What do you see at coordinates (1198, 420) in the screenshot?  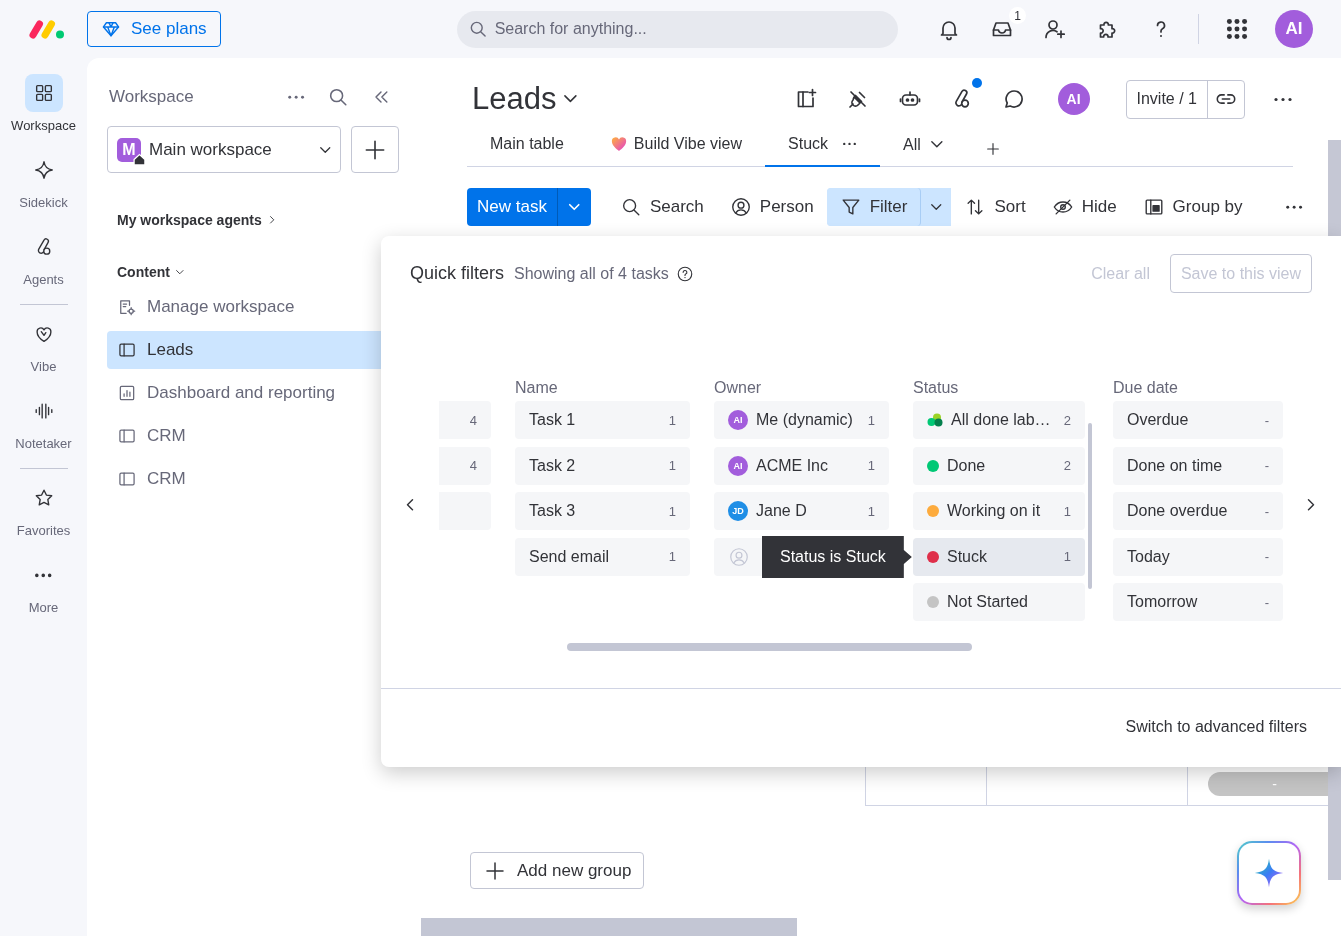 I see `filter-option: Overdue -` at bounding box center [1198, 420].